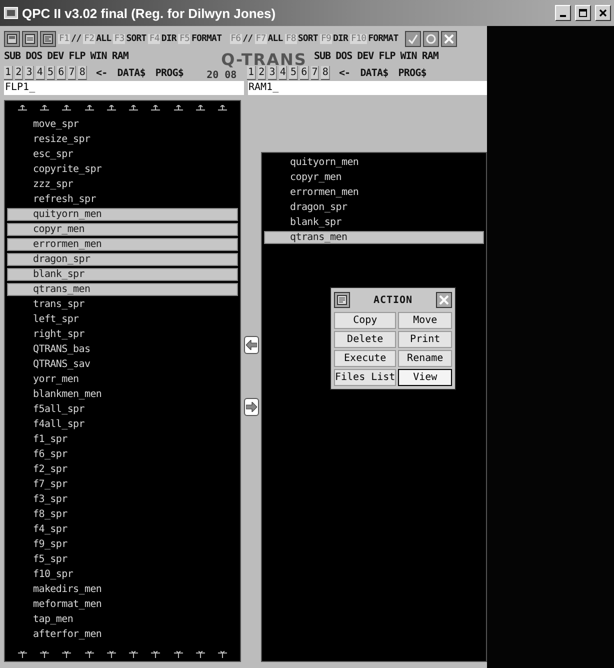  What do you see at coordinates (122, 499) in the screenshot?
I see `file-item: f3_spr` at bounding box center [122, 499].